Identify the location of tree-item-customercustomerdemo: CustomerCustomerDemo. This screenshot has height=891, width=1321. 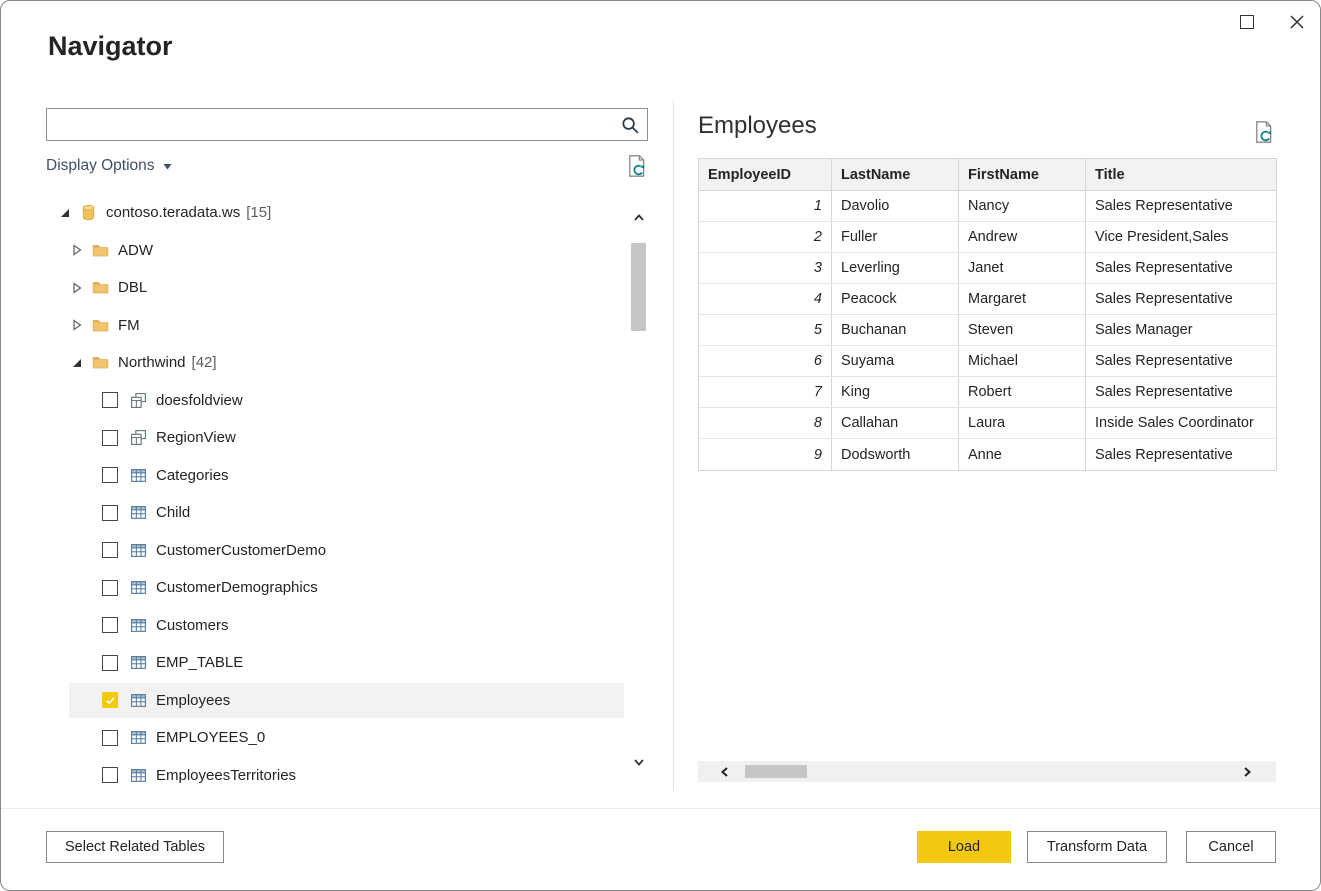
(336, 551).